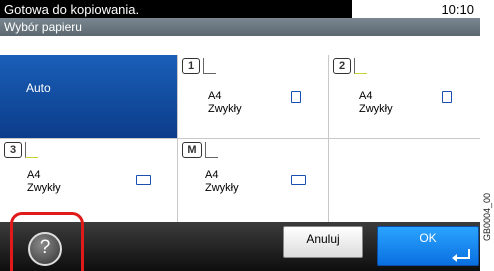 The height and width of the screenshot is (271, 494). I want to click on tray-3-info: A4 Zwykły, so click(44, 182).